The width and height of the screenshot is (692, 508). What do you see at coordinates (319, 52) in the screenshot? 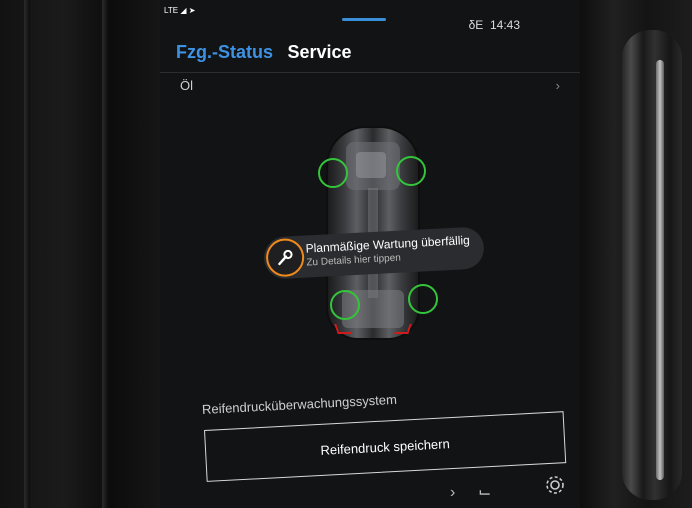
I see `tab-service: Service` at bounding box center [319, 52].